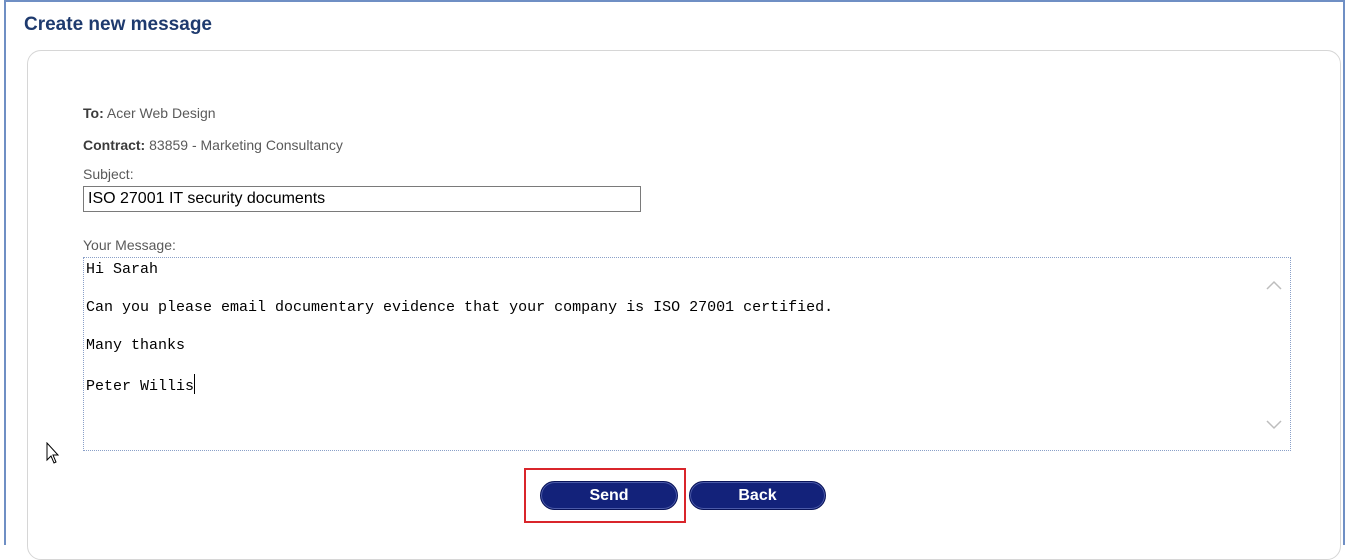 Image resolution: width=1351 pixels, height=560 pixels. I want to click on to-value: Acer Web Design, so click(161, 113).